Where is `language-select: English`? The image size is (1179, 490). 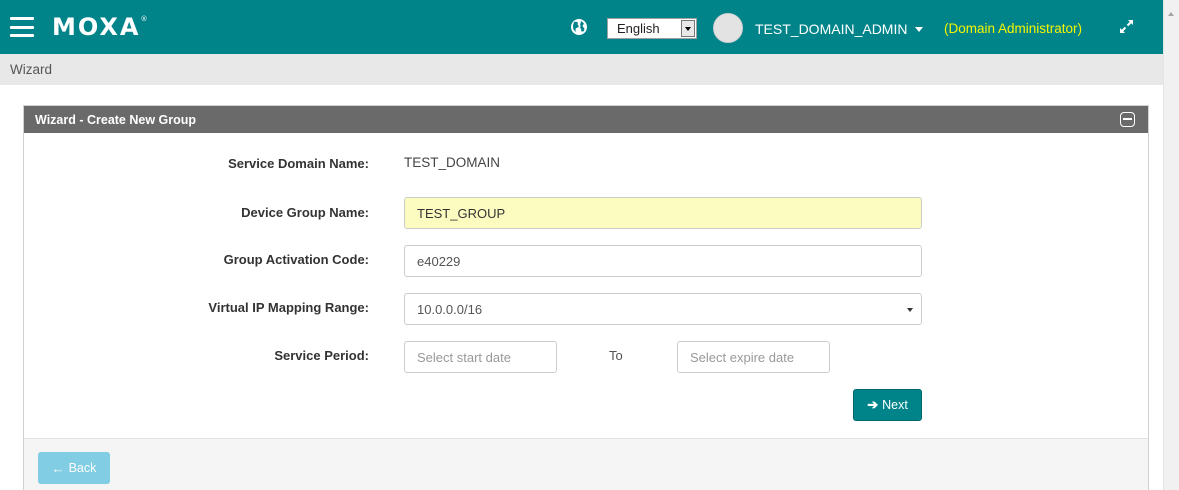
language-select: English is located at coordinates (652, 28).